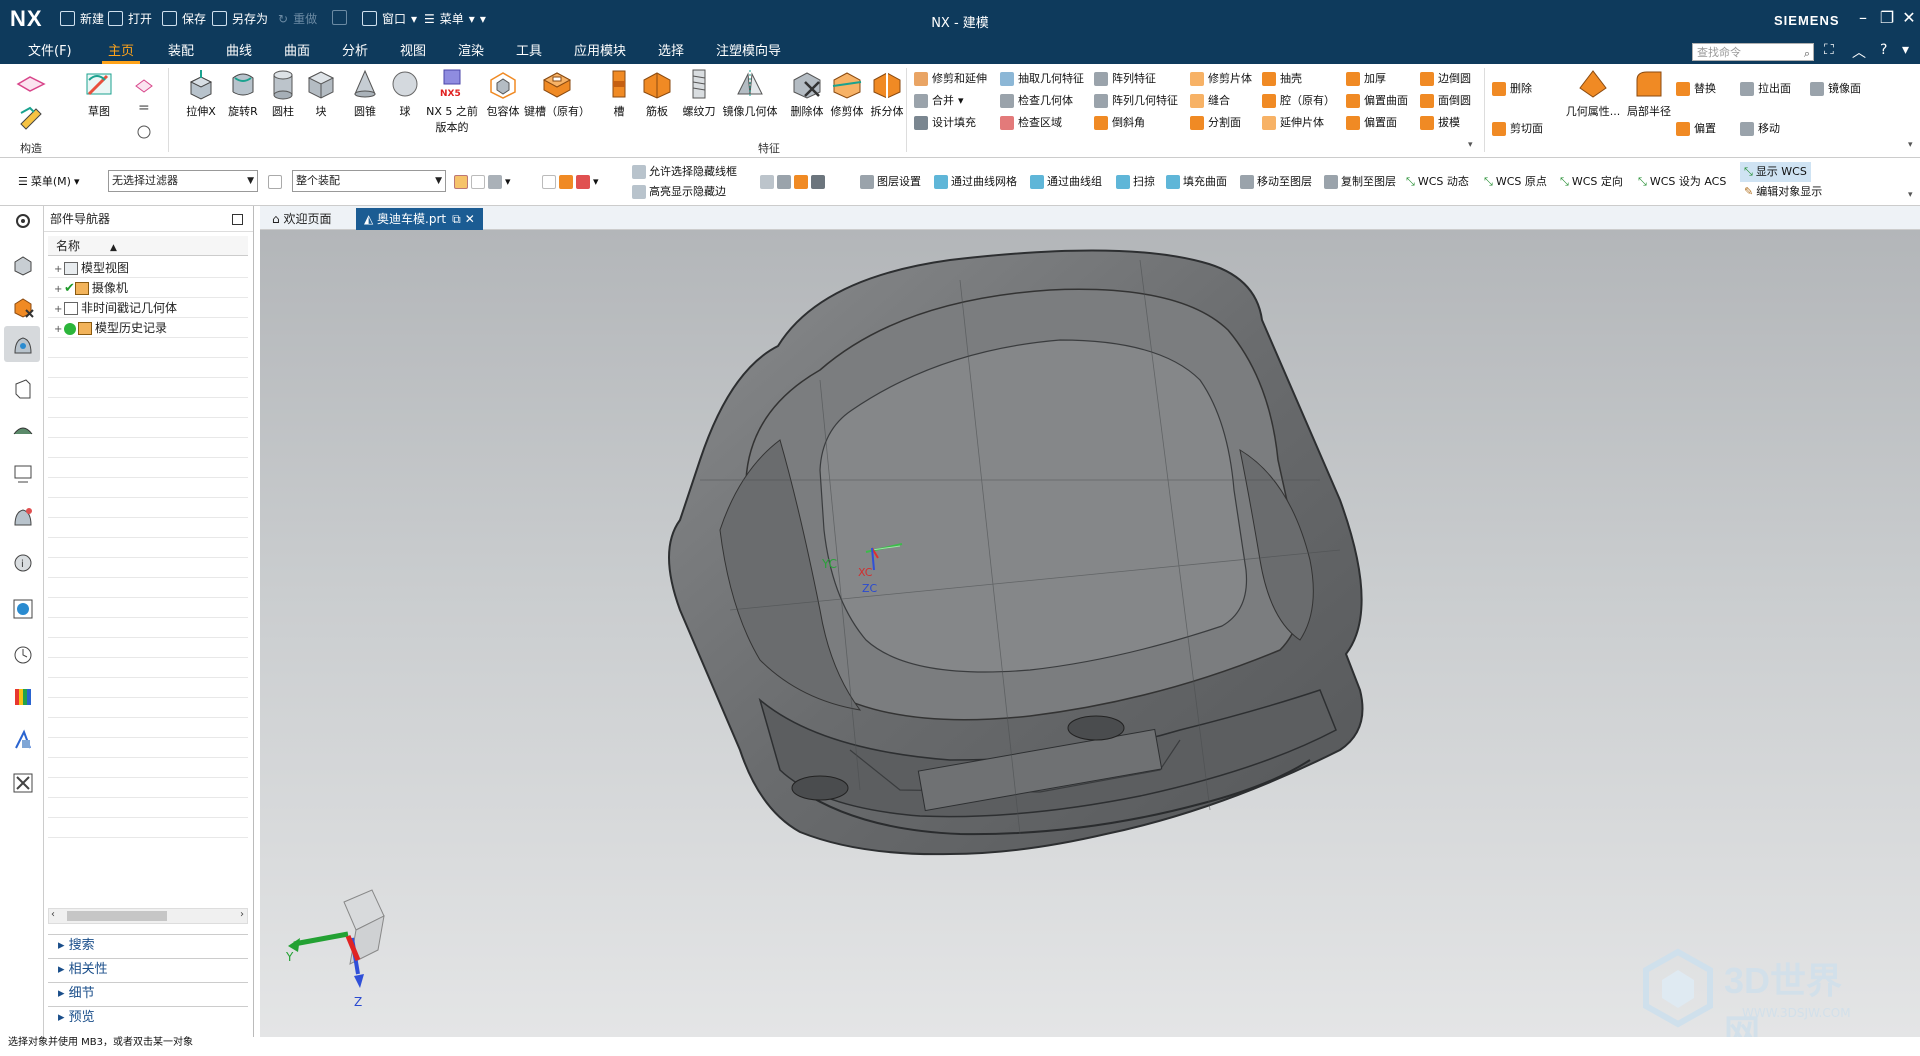  I want to click on tab-assembly: 装配, so click(181, 52).